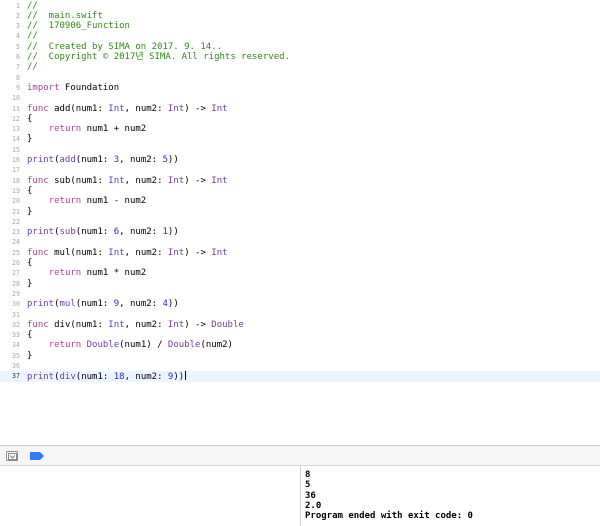 The image size is (600, 526). Describe the element at coordinates (16, 149) in the screenshot. I see `line-number: 15` at that location.